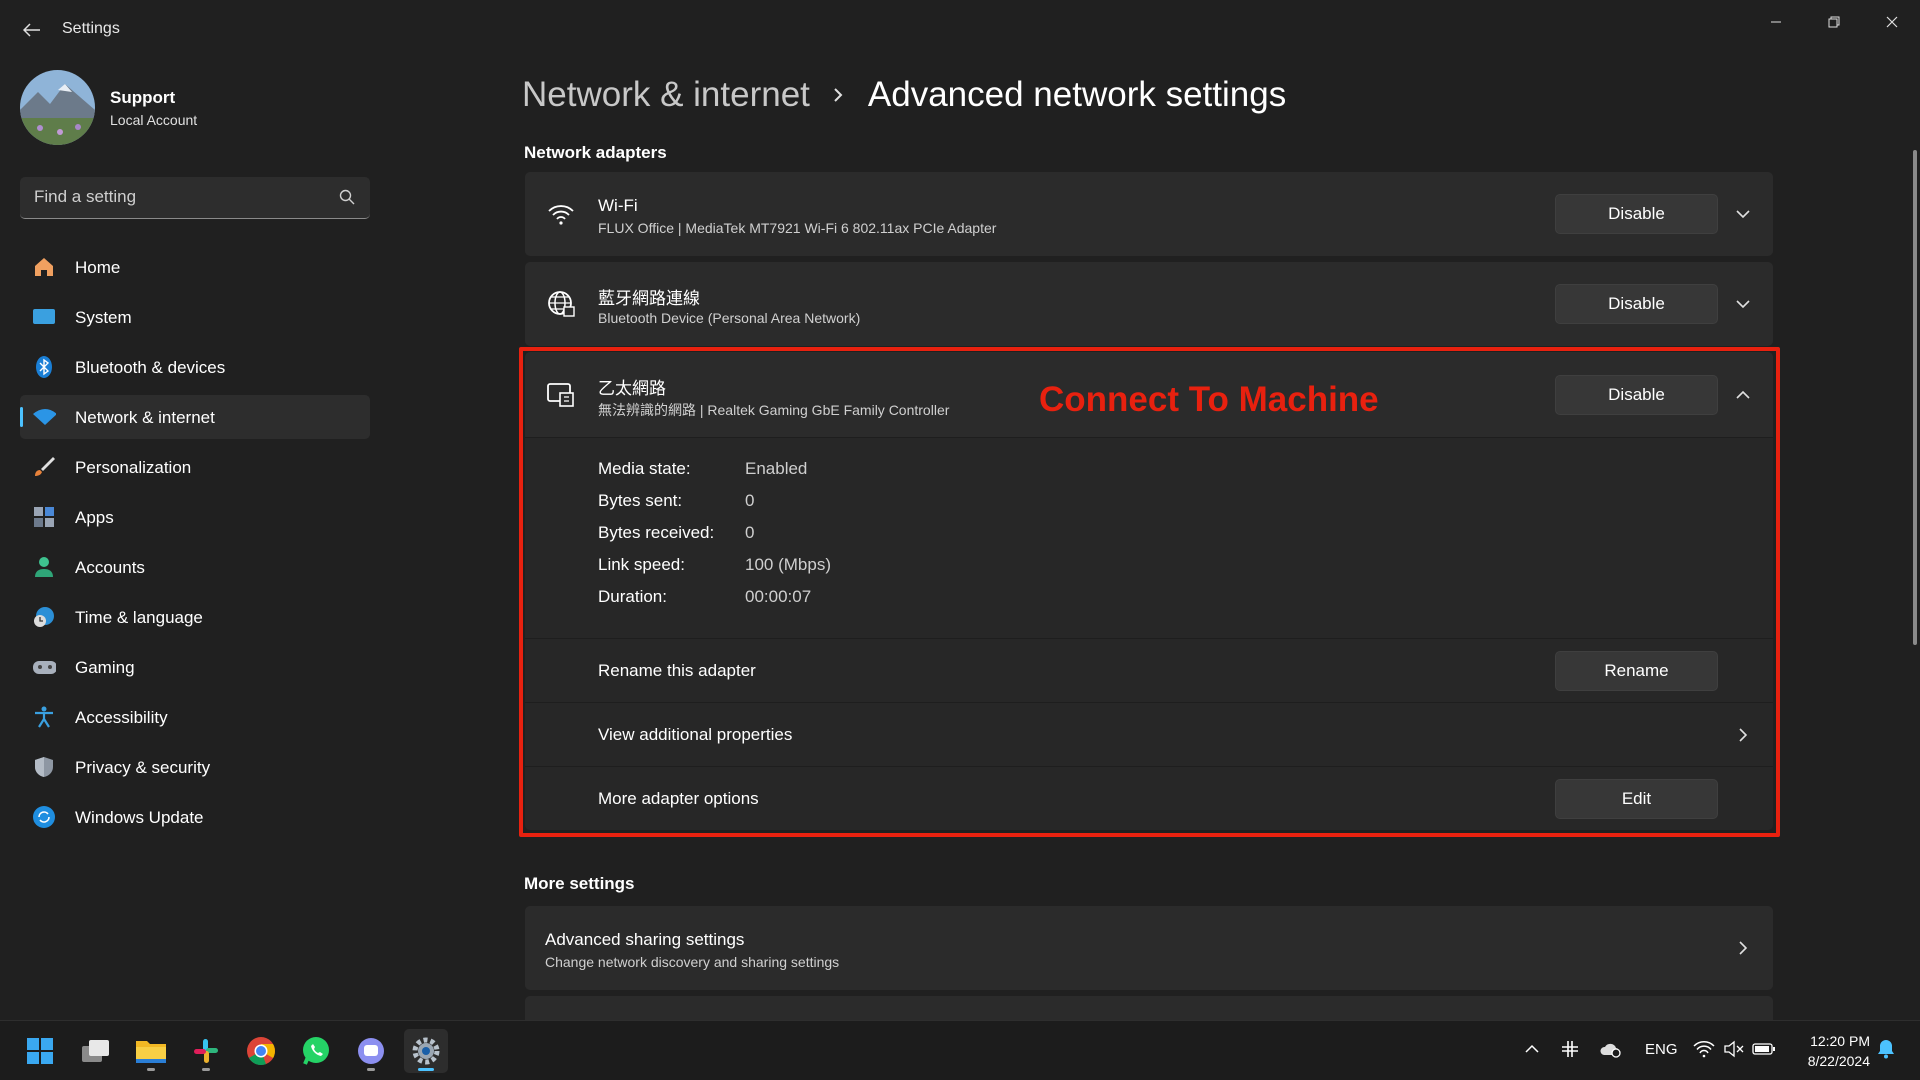 The height and width of the screenshot is (1080, 1920). I want to click on sidebar-item-windows-update: Windows Update, so click(195, 817).